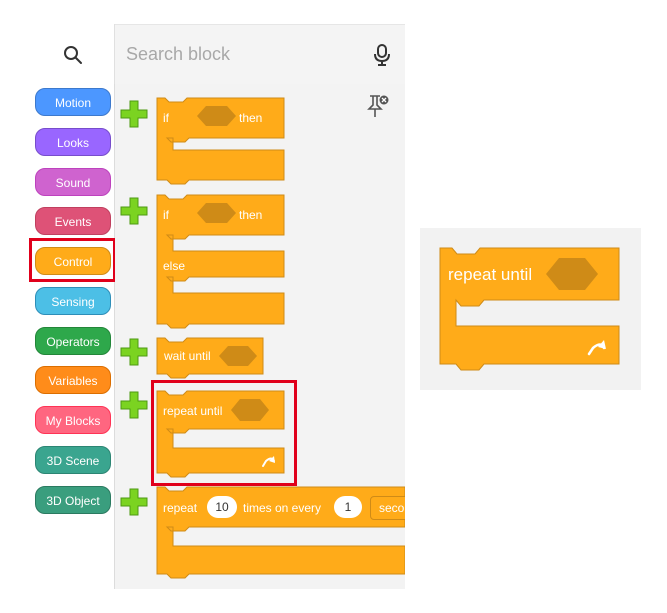 The width and height of the screenshot is (667, 613). I want to click on search-icon, so click(73, 55).